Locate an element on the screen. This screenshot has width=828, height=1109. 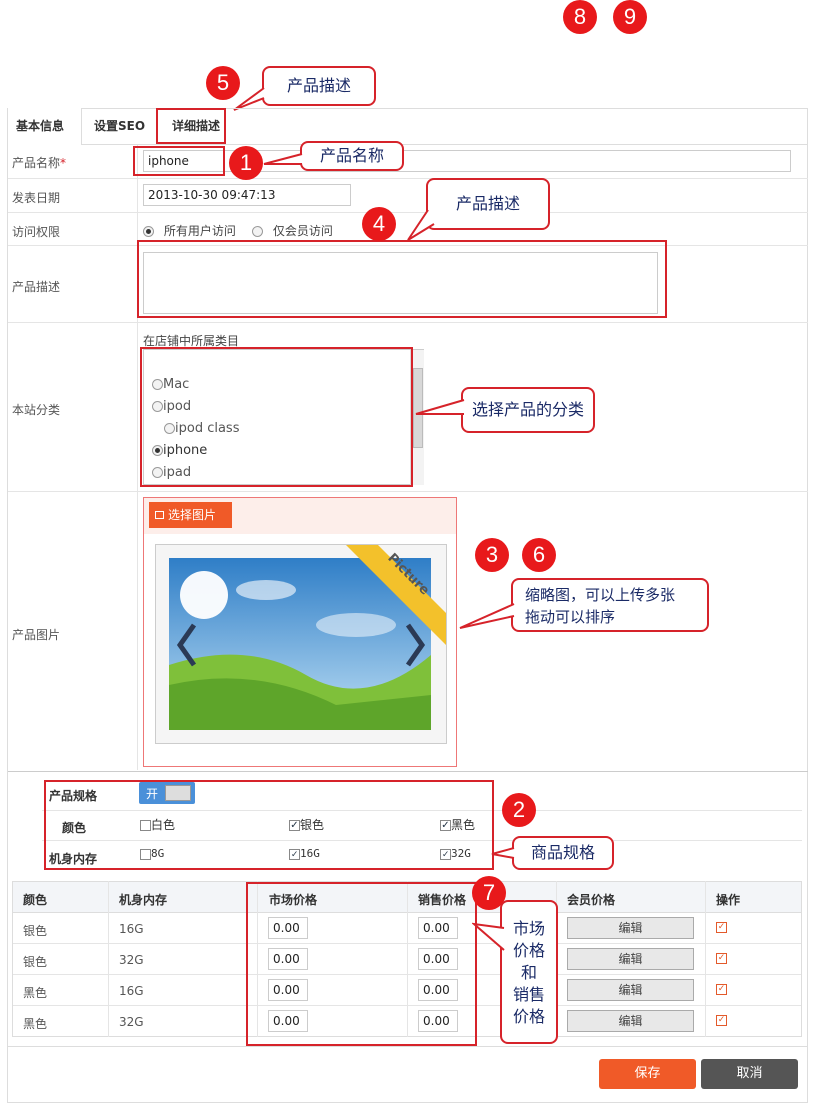
tab-seo: 设置SEO is located at coordinates (119, 126).